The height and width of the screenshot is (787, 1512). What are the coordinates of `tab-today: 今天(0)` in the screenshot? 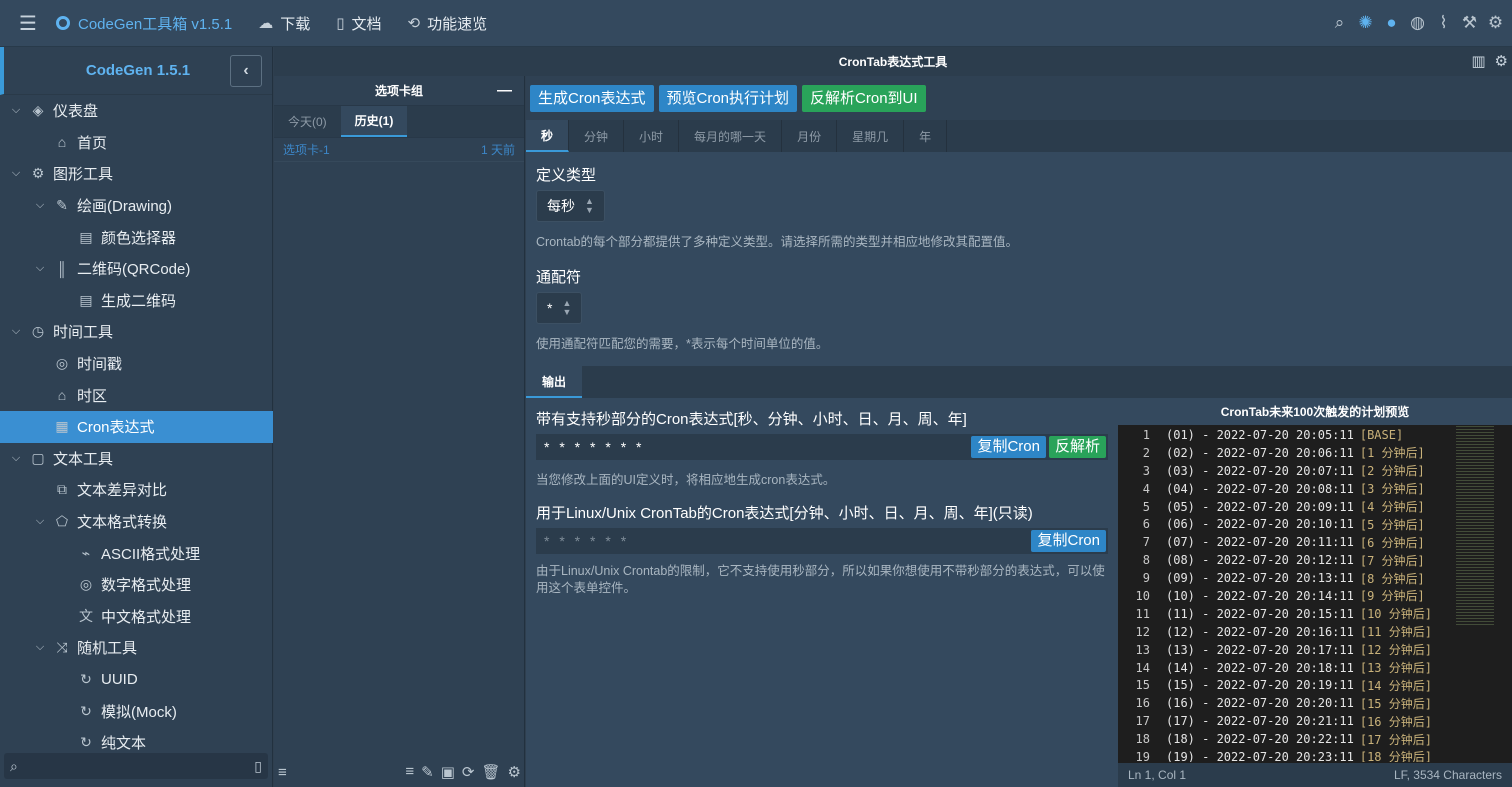 It's located at (307, 121).